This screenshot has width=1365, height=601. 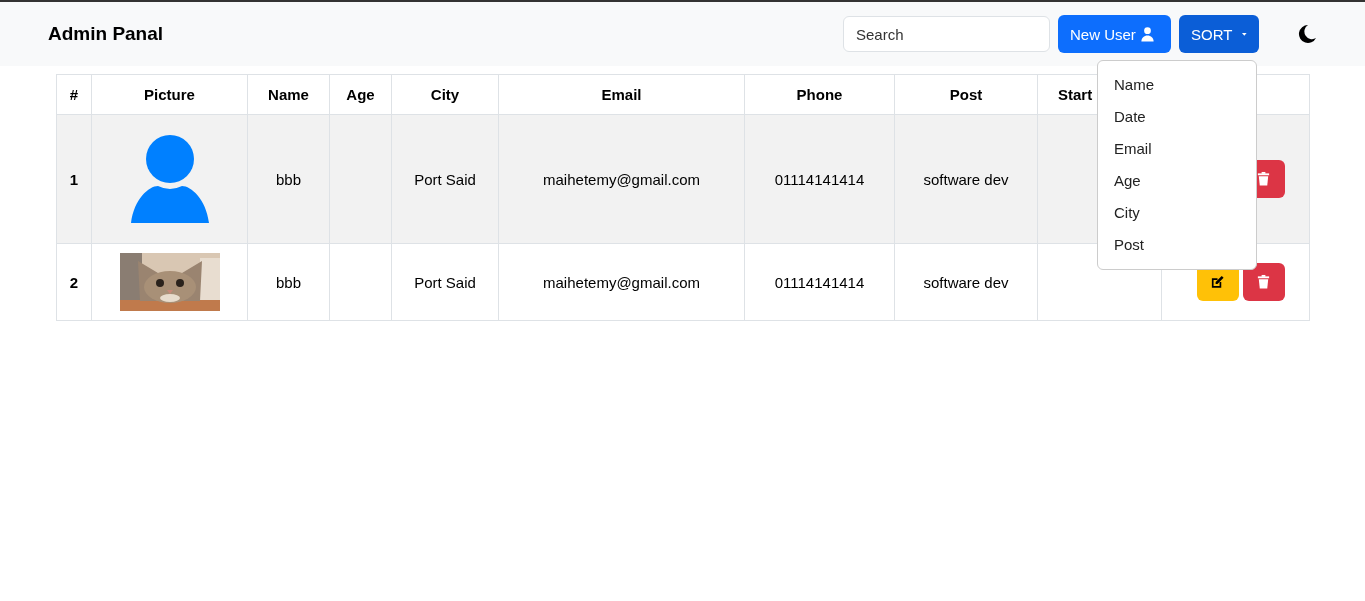 I want to click on column-header: Email, so click(x=621, y=94).